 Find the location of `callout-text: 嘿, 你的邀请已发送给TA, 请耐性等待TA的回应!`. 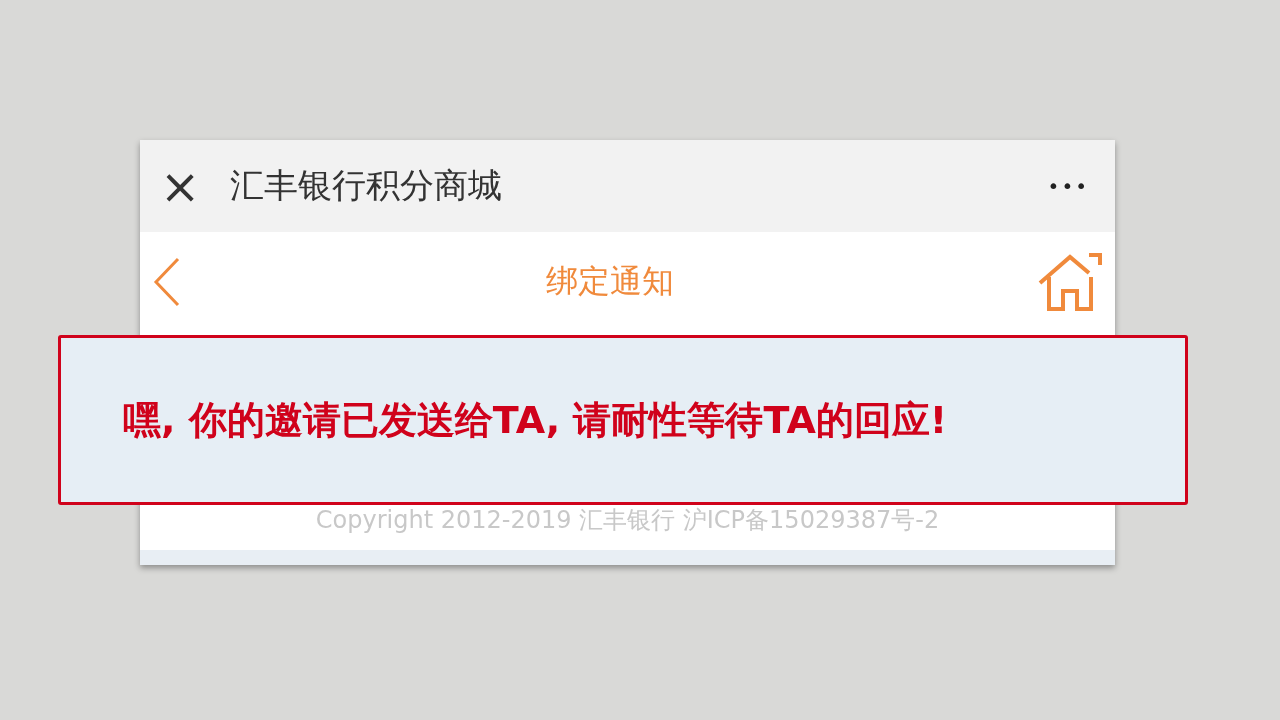

callout-text: 嘿, 你的邀请已发送给TA, 请耐性等待TA的回应! is located at coordinates (535, 420).